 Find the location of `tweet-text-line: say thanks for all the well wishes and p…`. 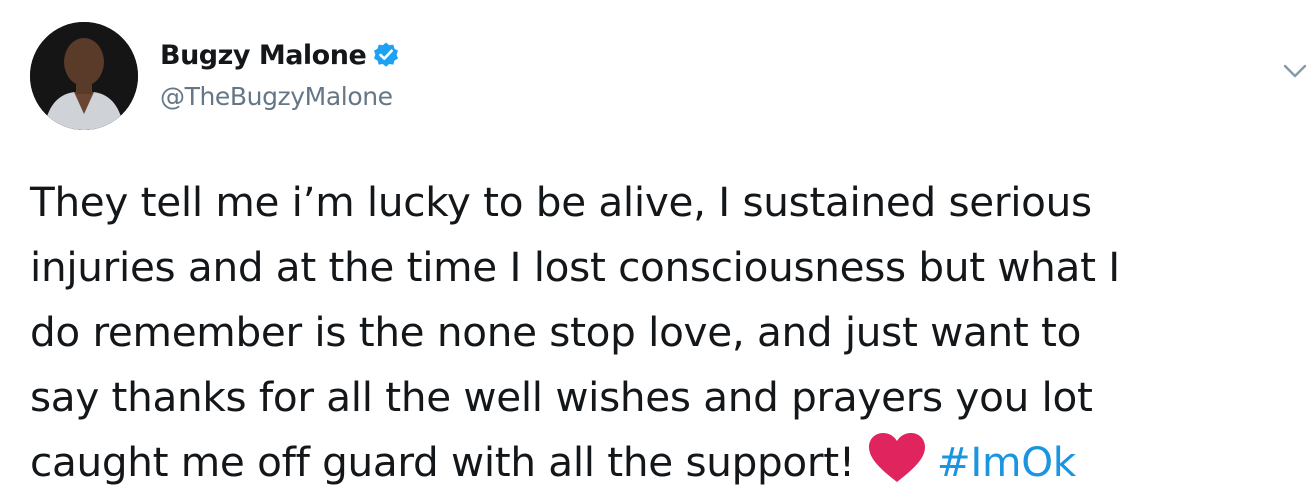

tweet-text-line: say thanks for all the well wishes and p… is located at coordinates (561, 397).